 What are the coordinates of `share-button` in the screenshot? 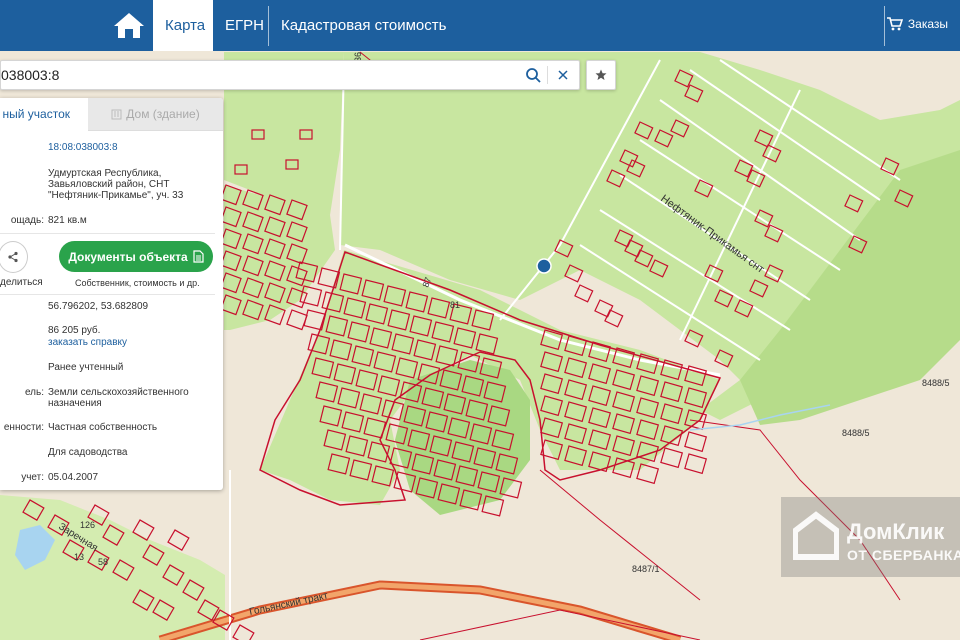 It's located at (14, 257).